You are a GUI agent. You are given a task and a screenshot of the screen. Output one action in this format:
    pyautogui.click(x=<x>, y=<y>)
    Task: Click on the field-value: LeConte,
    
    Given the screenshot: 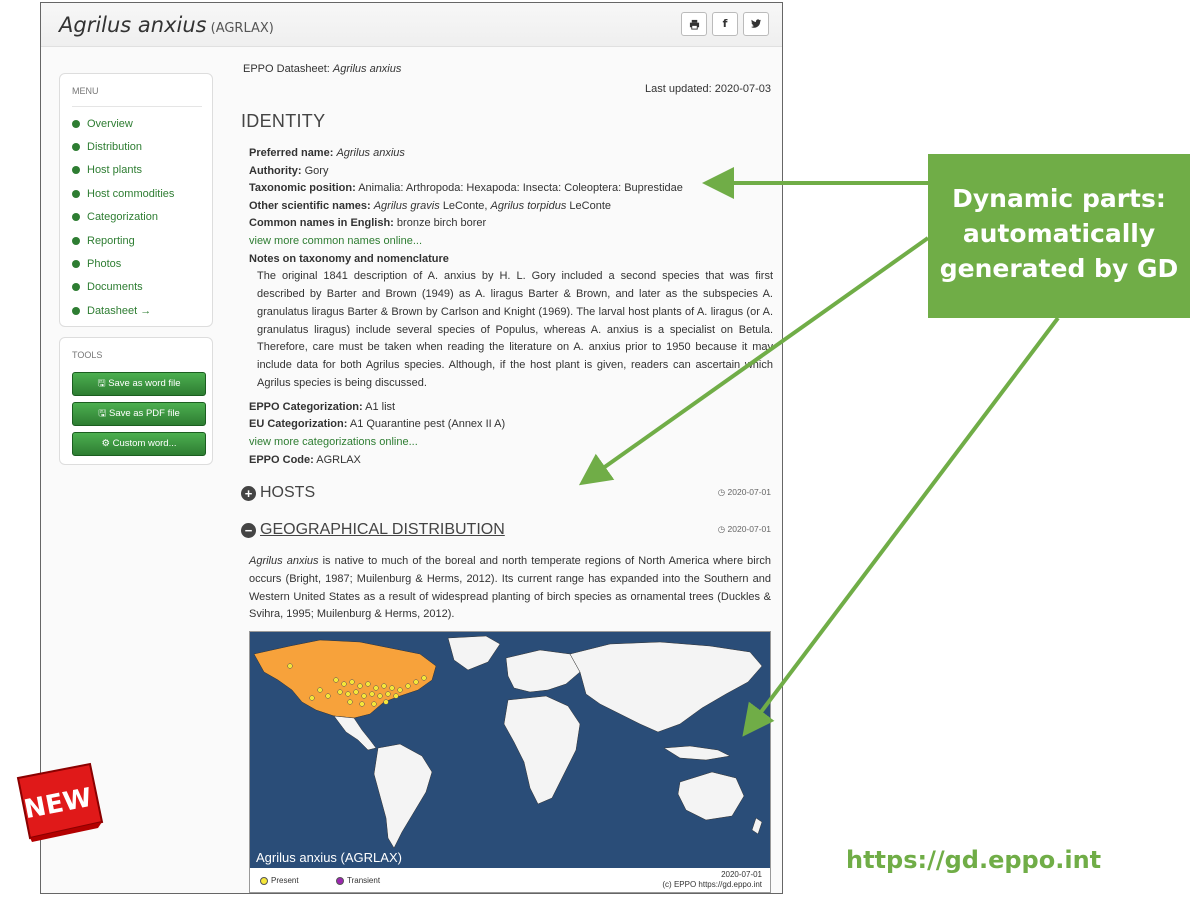 What is the action you would take?
    pyautogui.click(x=465, y=205)
    